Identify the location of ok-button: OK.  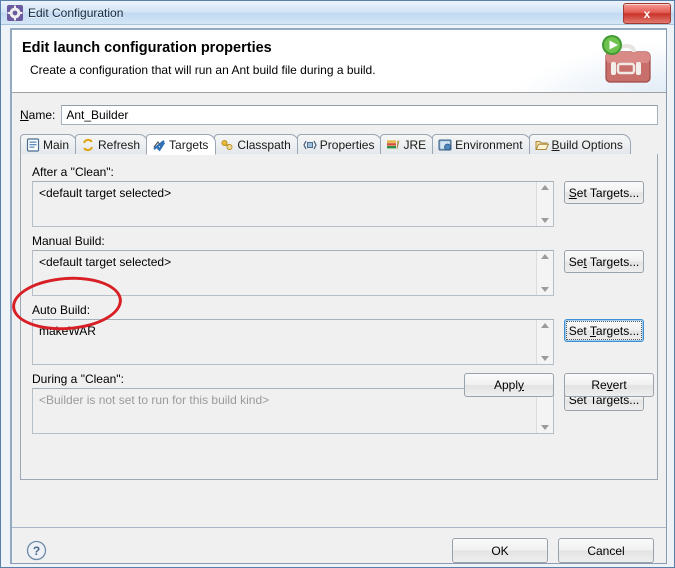
(500, 550).